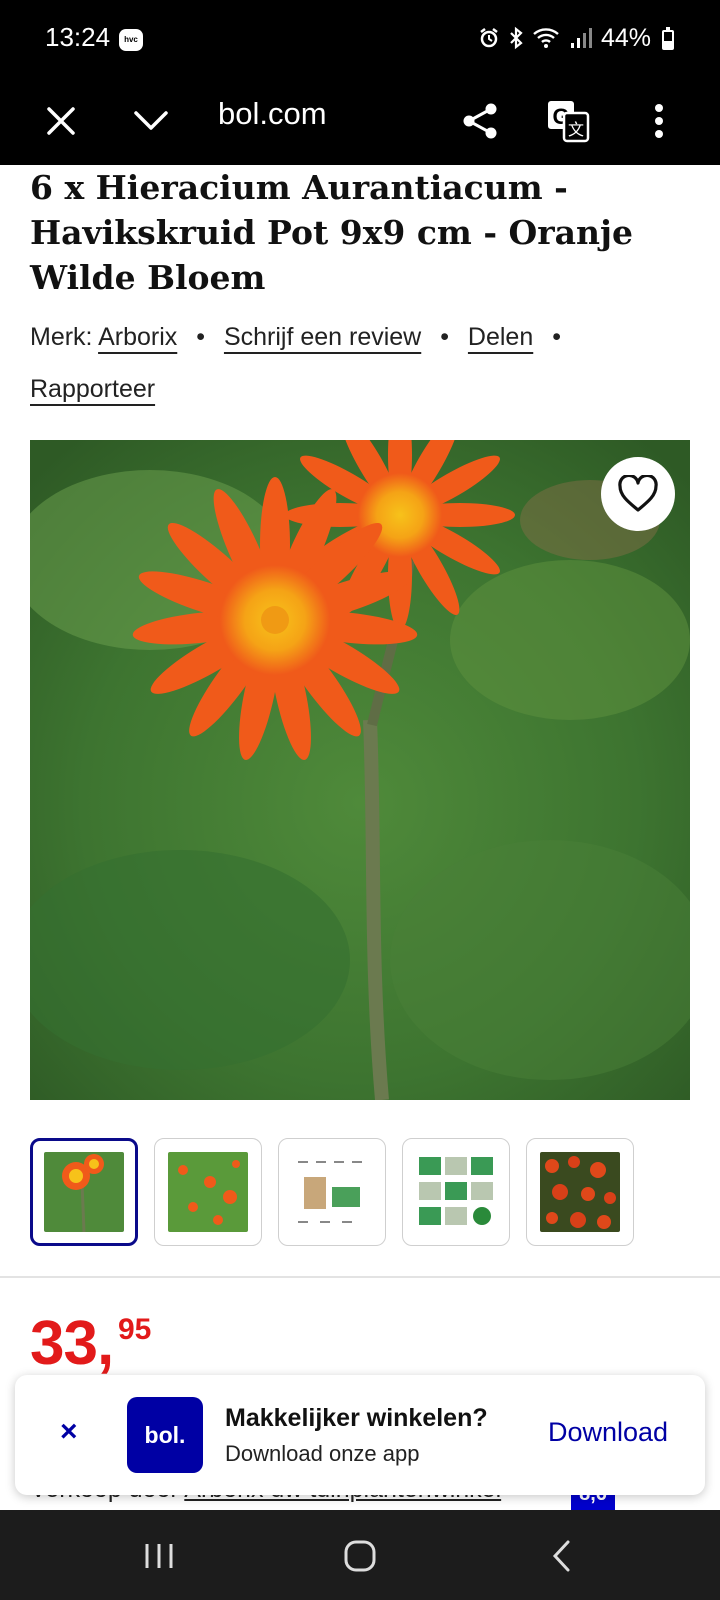  Describe the element at coordinates (576, 130) in the screenshot. I see `svg-text: 文` at that location.